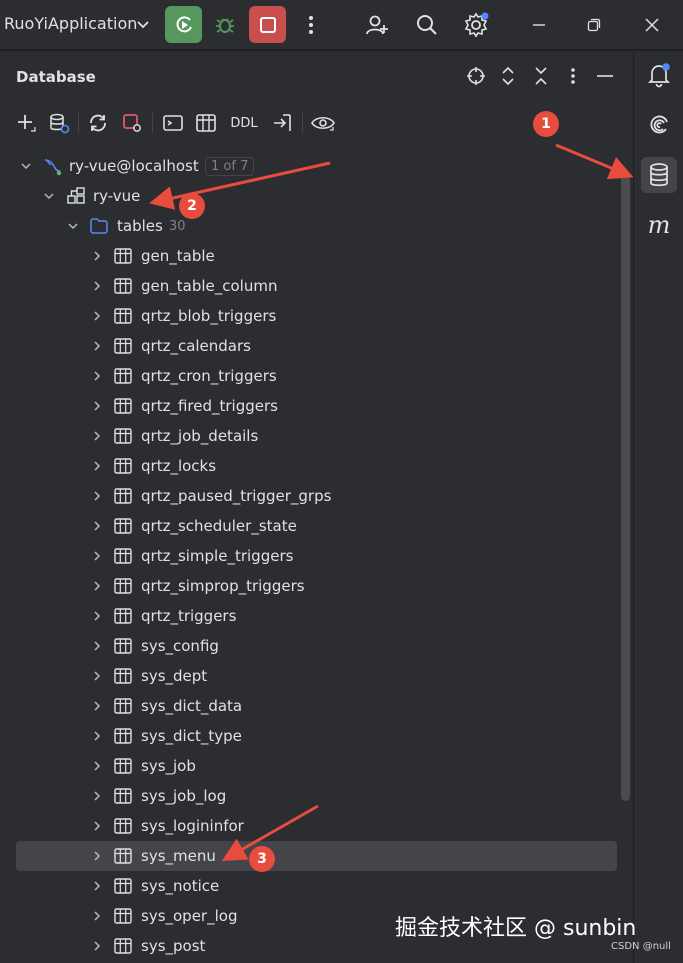 This screenshot has width=683, height=963. I want to click on search-button, so click(427, 25).